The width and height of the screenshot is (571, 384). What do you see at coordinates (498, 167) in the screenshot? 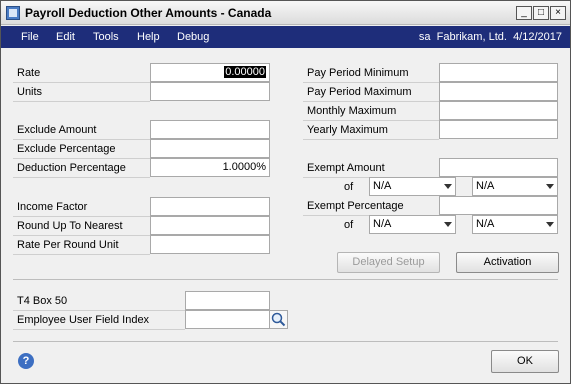
I see `exempt-amount-field` at bounding box center [498, 167].